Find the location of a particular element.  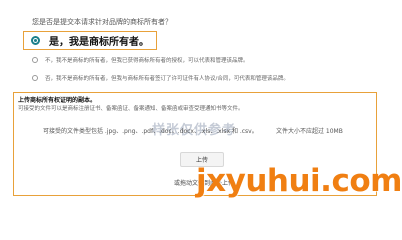

option-authorized-label: 不，我不是商标的所有者，但我已获得商标所有者的授权，可以代表和管理该品牌。 is located at coordinates (147, 61).